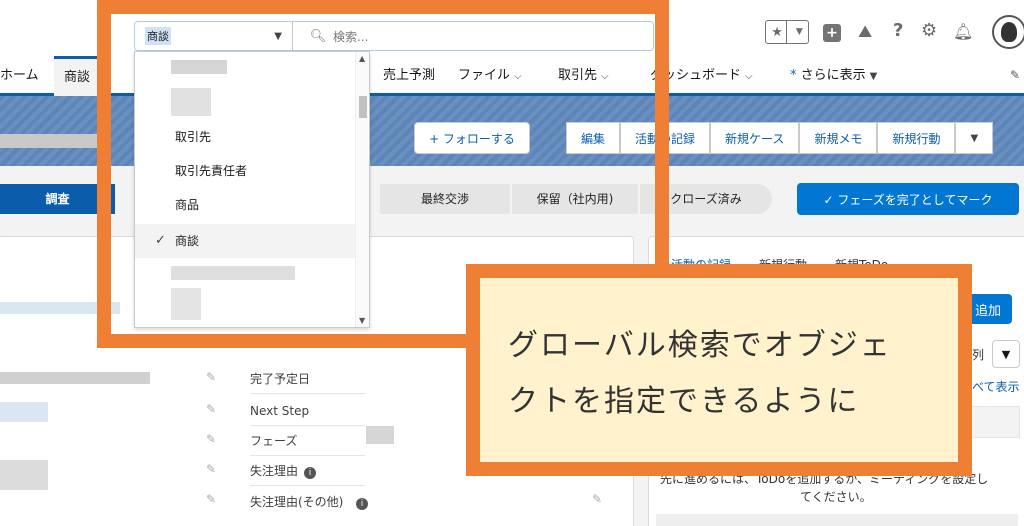  Describe the element at coordinates (837, 520) in the screenshot. I see `activity-timeline-row` at that location.